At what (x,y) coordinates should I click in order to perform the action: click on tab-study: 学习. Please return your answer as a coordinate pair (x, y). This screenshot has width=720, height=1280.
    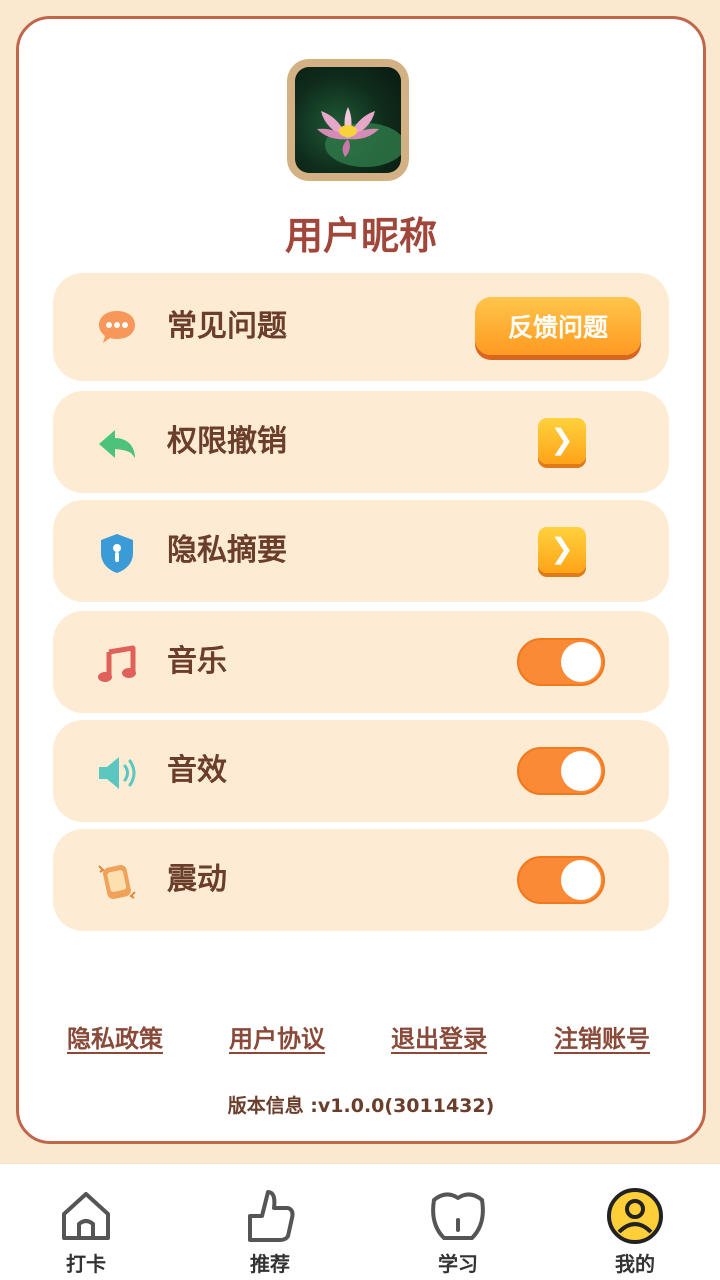
    Looking at the image, I should click on (458, 1222).